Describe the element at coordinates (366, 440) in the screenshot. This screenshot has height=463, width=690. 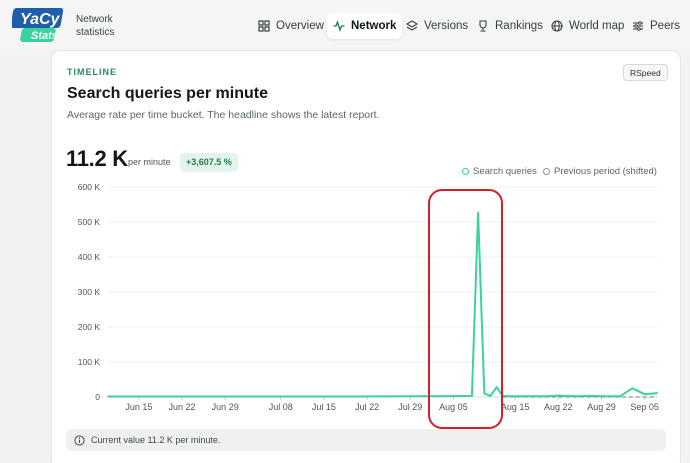
I see `current-value-note: Current value 11.2 K per minute.` at that location.